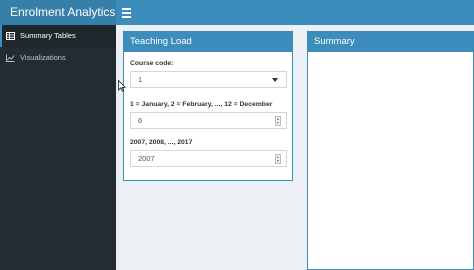  What do you see at coordinates (48, 35) in the screenshot?
I see `sidebar-item-label: Summary Tables` at bounding box center [48, 35].